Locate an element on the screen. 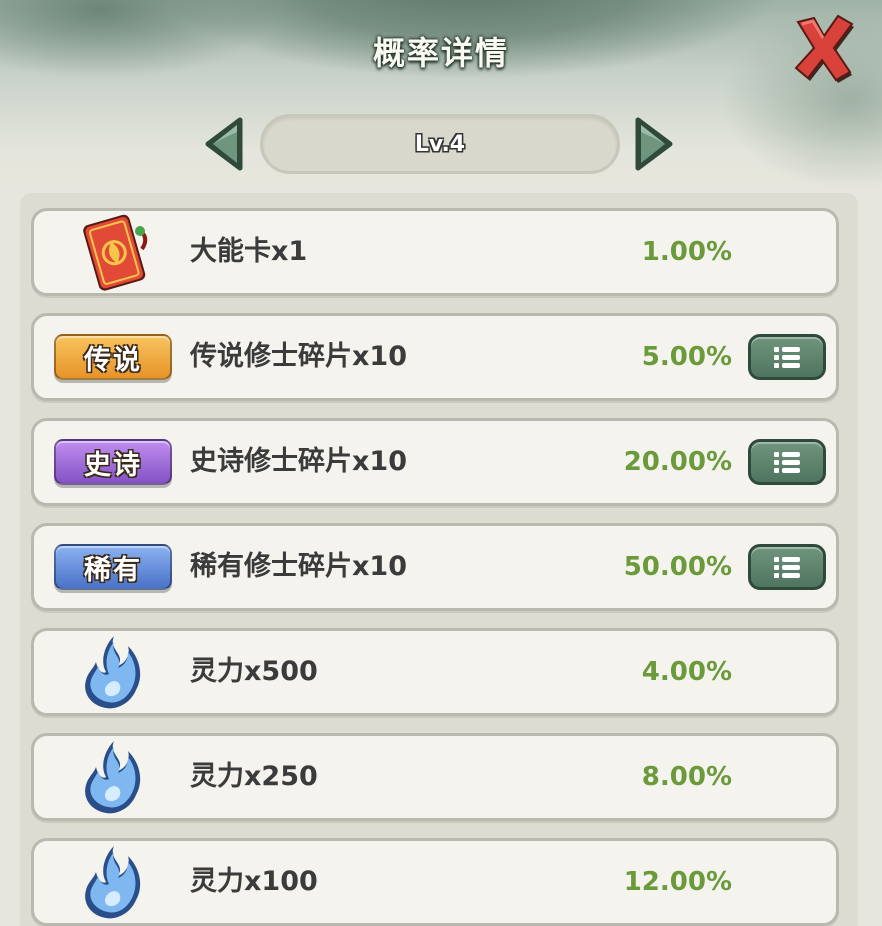  arrow-right-icon is located at coordinates (654, 144).